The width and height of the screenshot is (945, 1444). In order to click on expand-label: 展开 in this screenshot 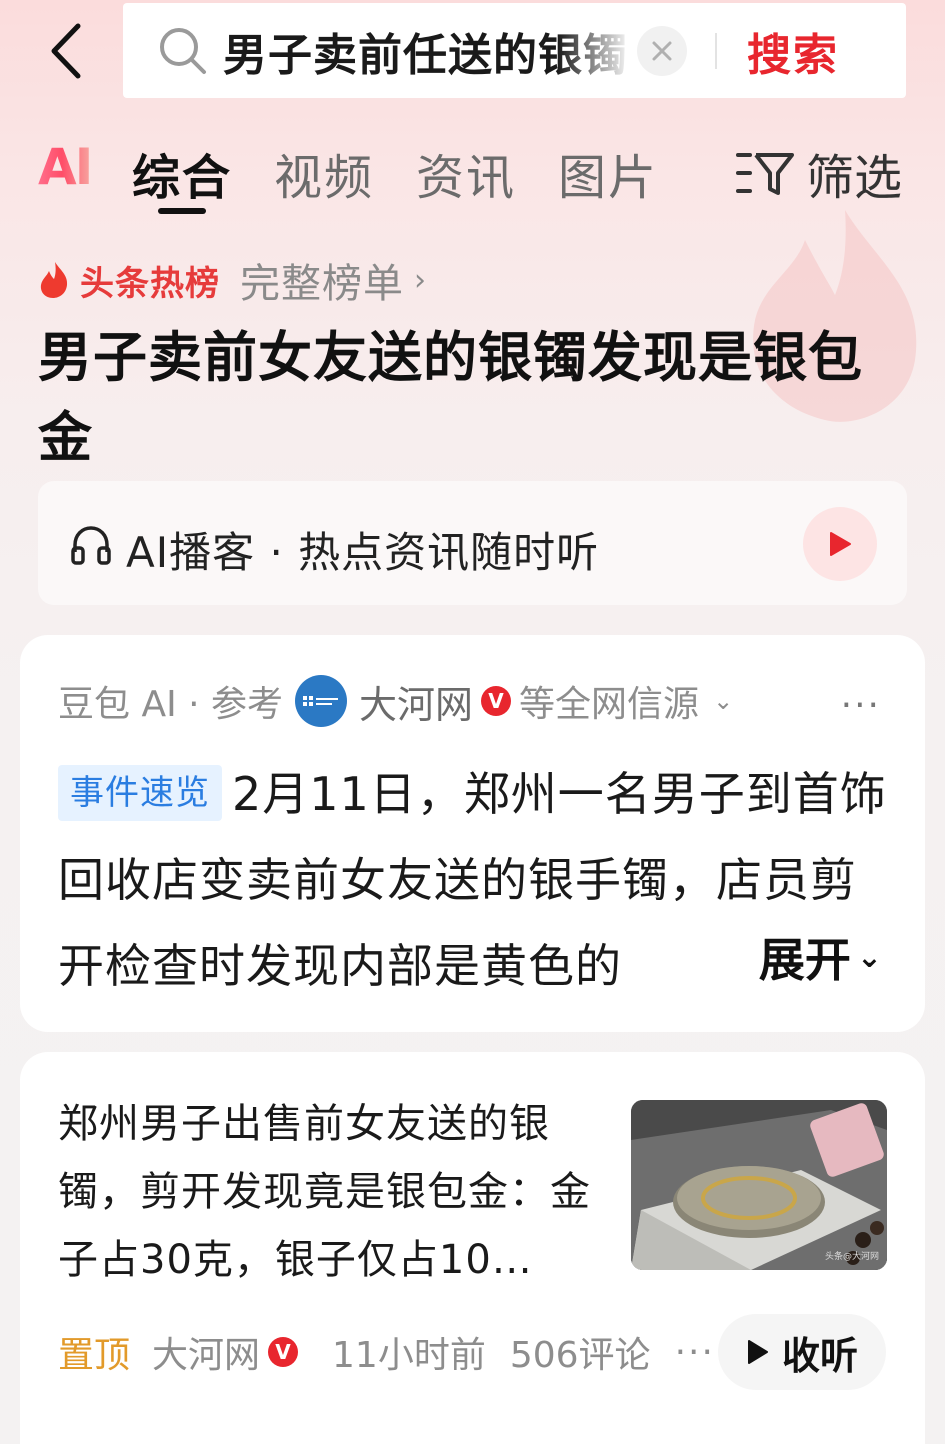, I will do `click(804, 960)`.